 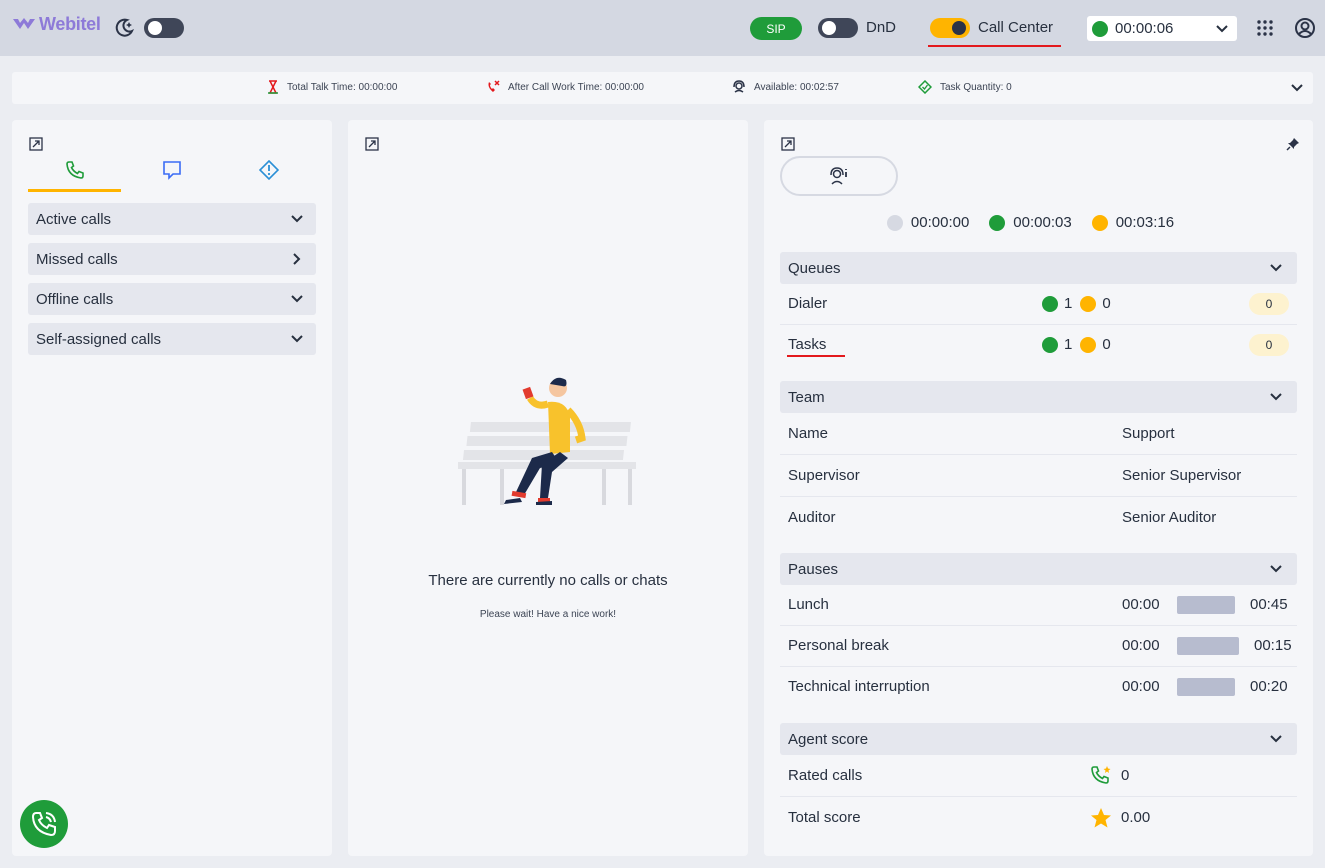 What do you see at coordinates (796, 87) in the screenshot?
I see `available-text: Available: 00:02:57` at bounding box center [796, 87].